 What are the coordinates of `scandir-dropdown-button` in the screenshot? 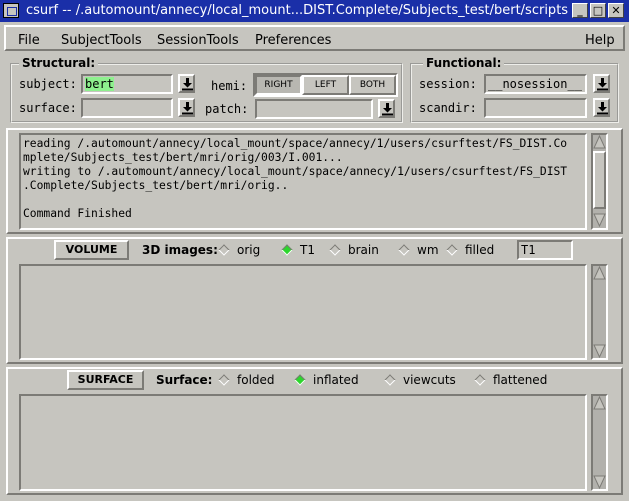 It's located at (601, 107).